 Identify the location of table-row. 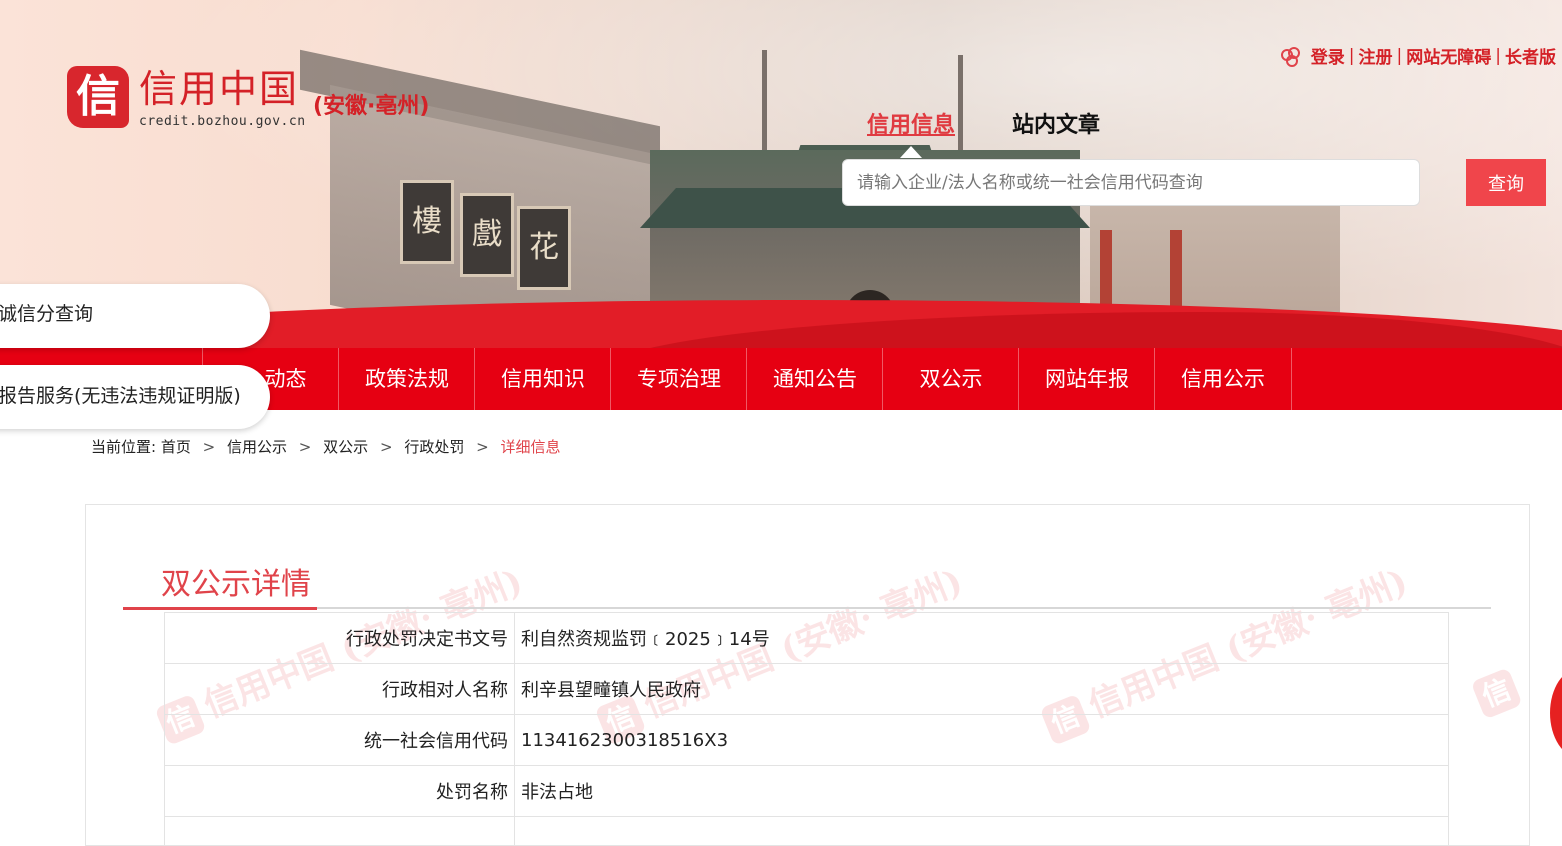
(807, 831).